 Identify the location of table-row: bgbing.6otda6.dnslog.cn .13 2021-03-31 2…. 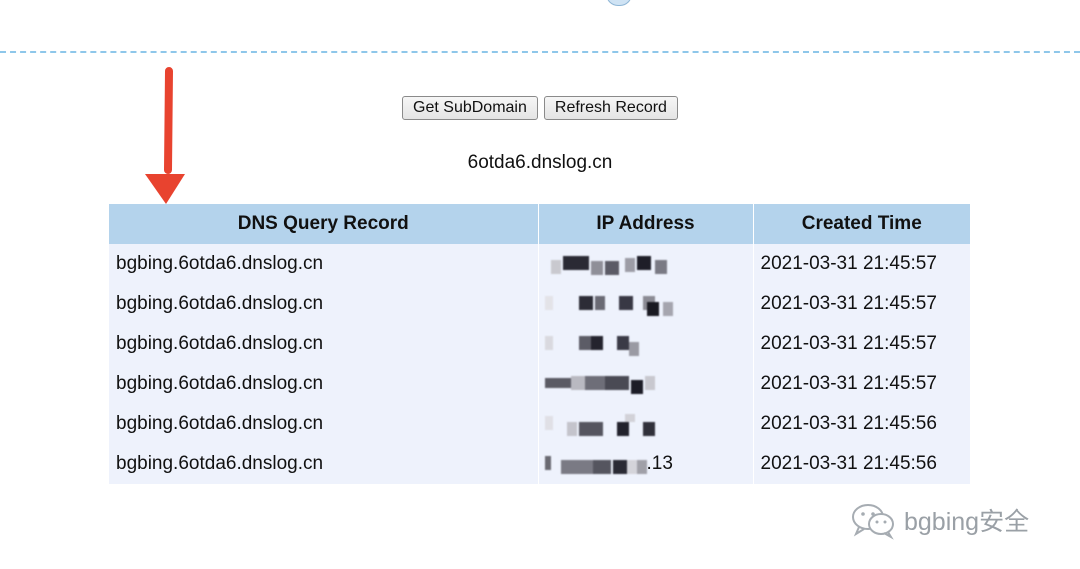
(539, 464).